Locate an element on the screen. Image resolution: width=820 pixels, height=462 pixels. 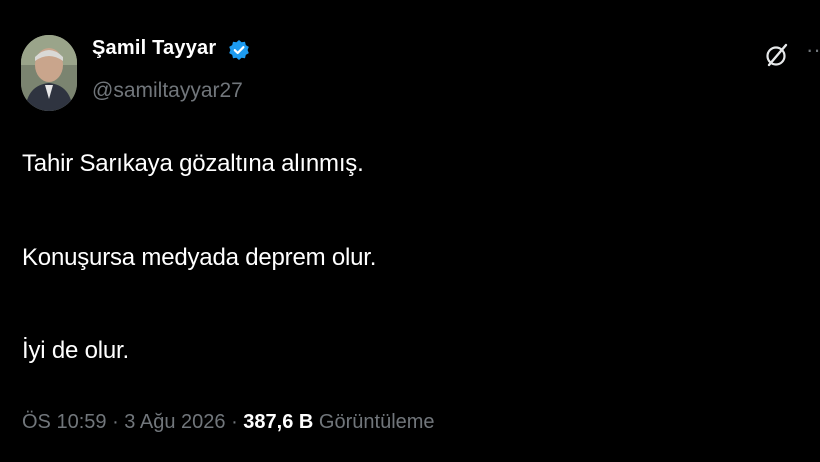
verified-badge-icon is located at coordinates (239, 50).